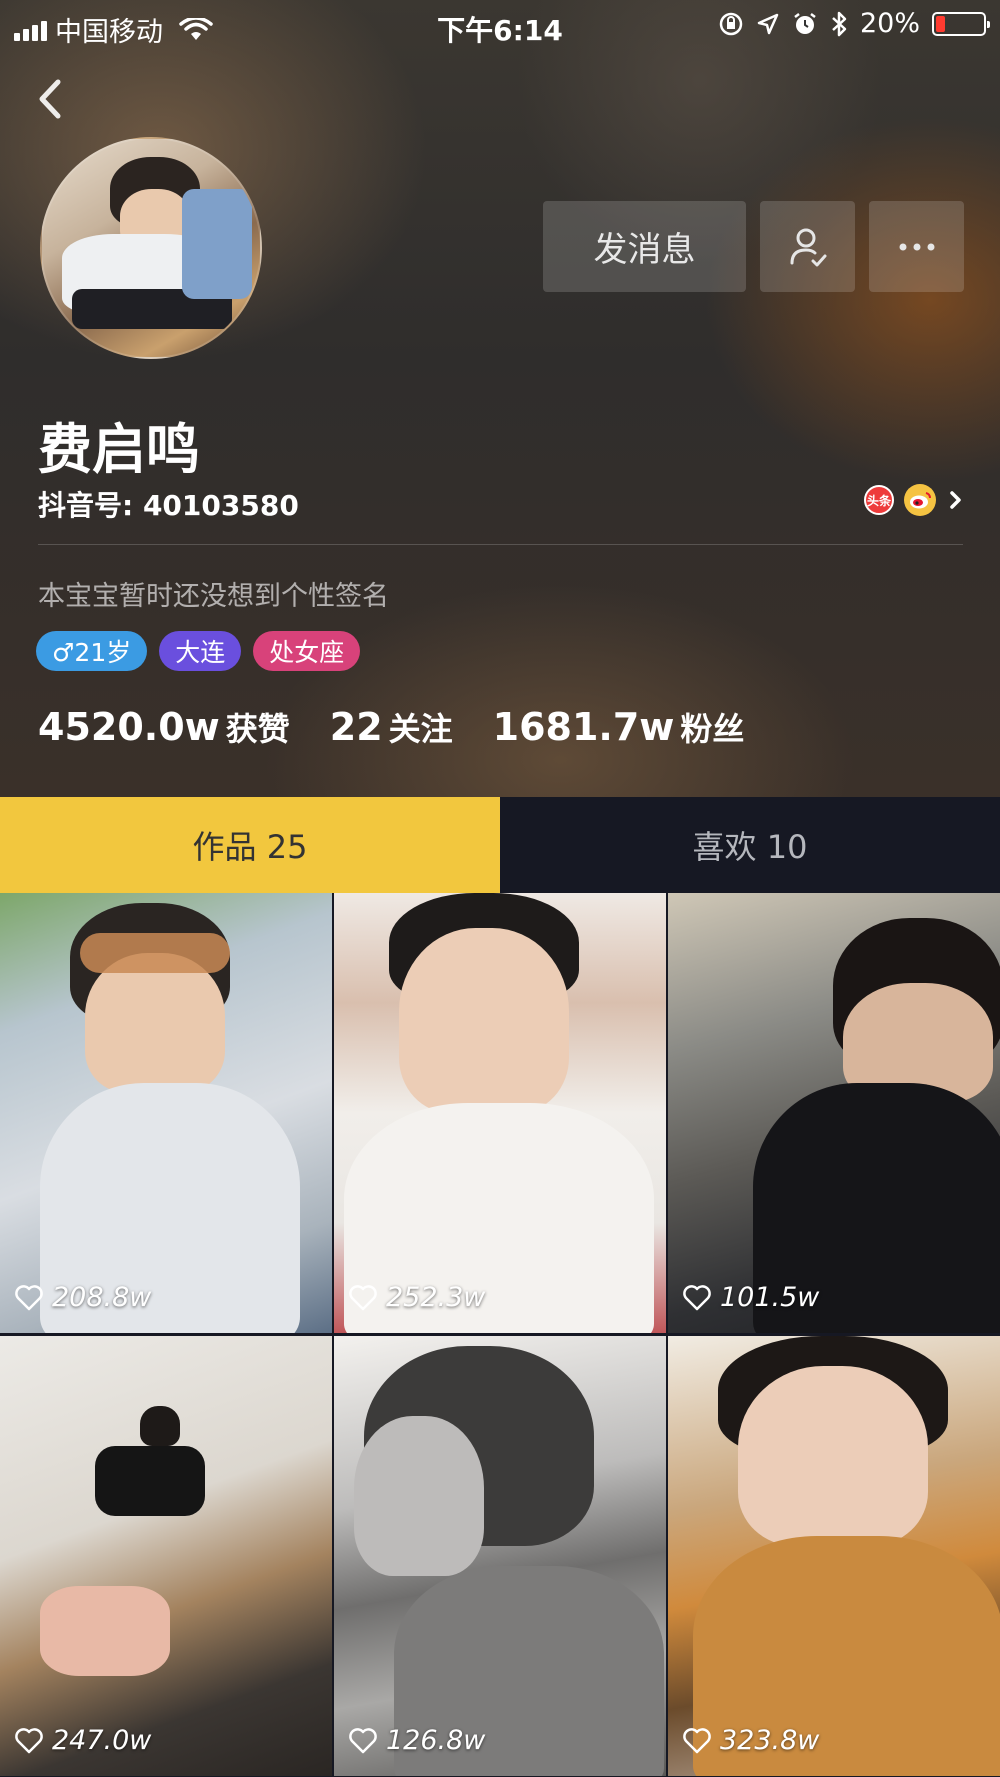 Image resolution: width=1000 pixels, height=1777 pixels. I want to click on stat-likes: 4520.0w 获赞, so click(164, 727).